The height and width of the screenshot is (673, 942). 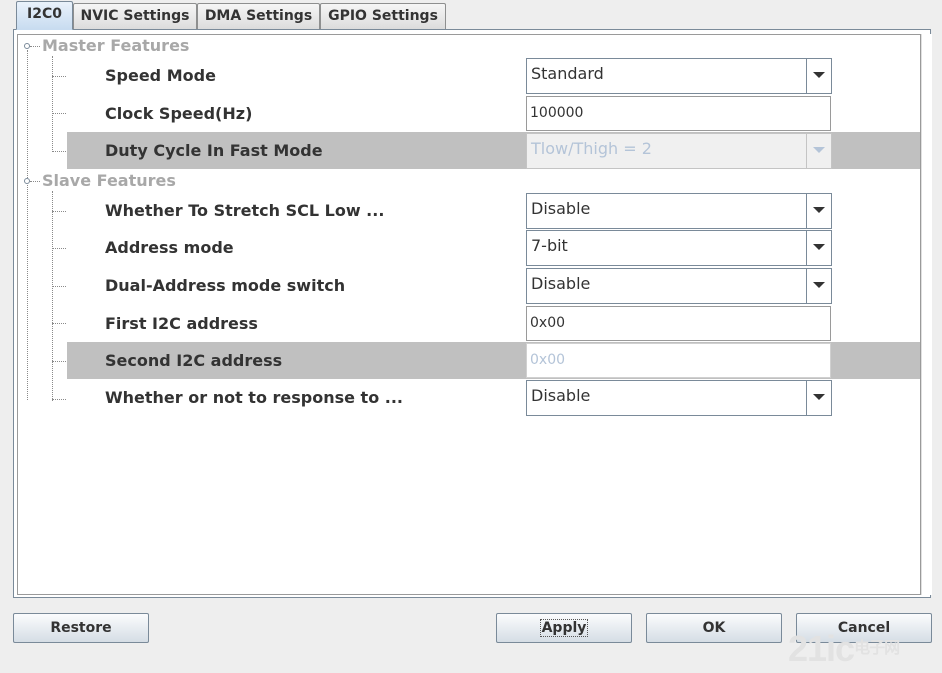 I want to click on cancel-button: Cancel, so click(x=864, y=628).